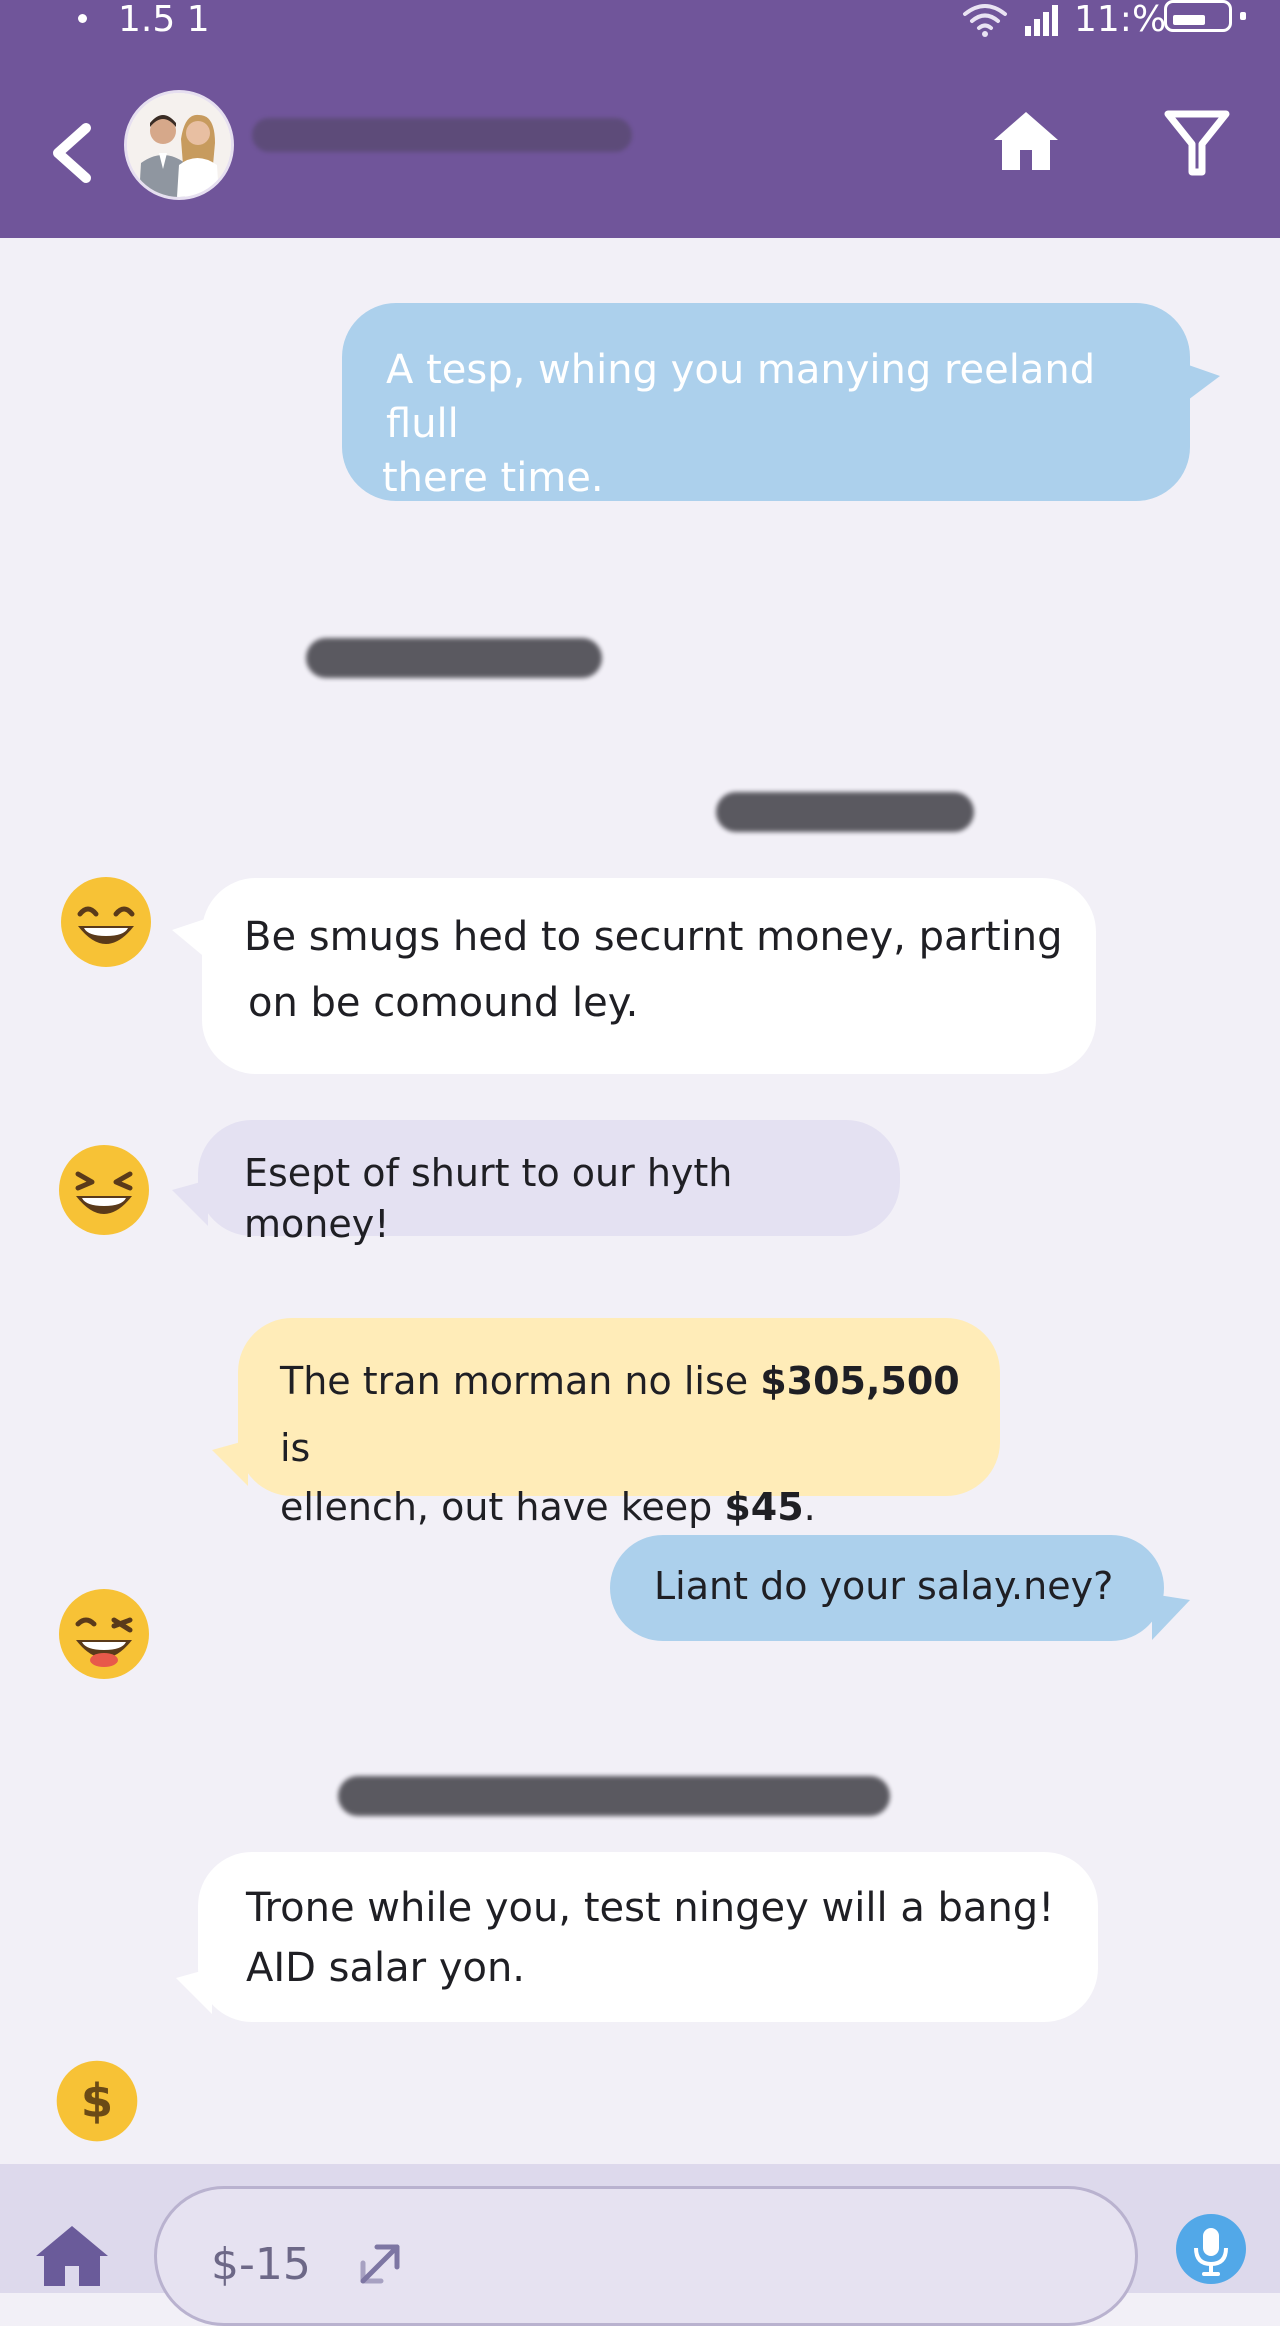  Describe the element at coordinates (1211, 2252) in the screenshot. I see `microphone-icon` at that location.